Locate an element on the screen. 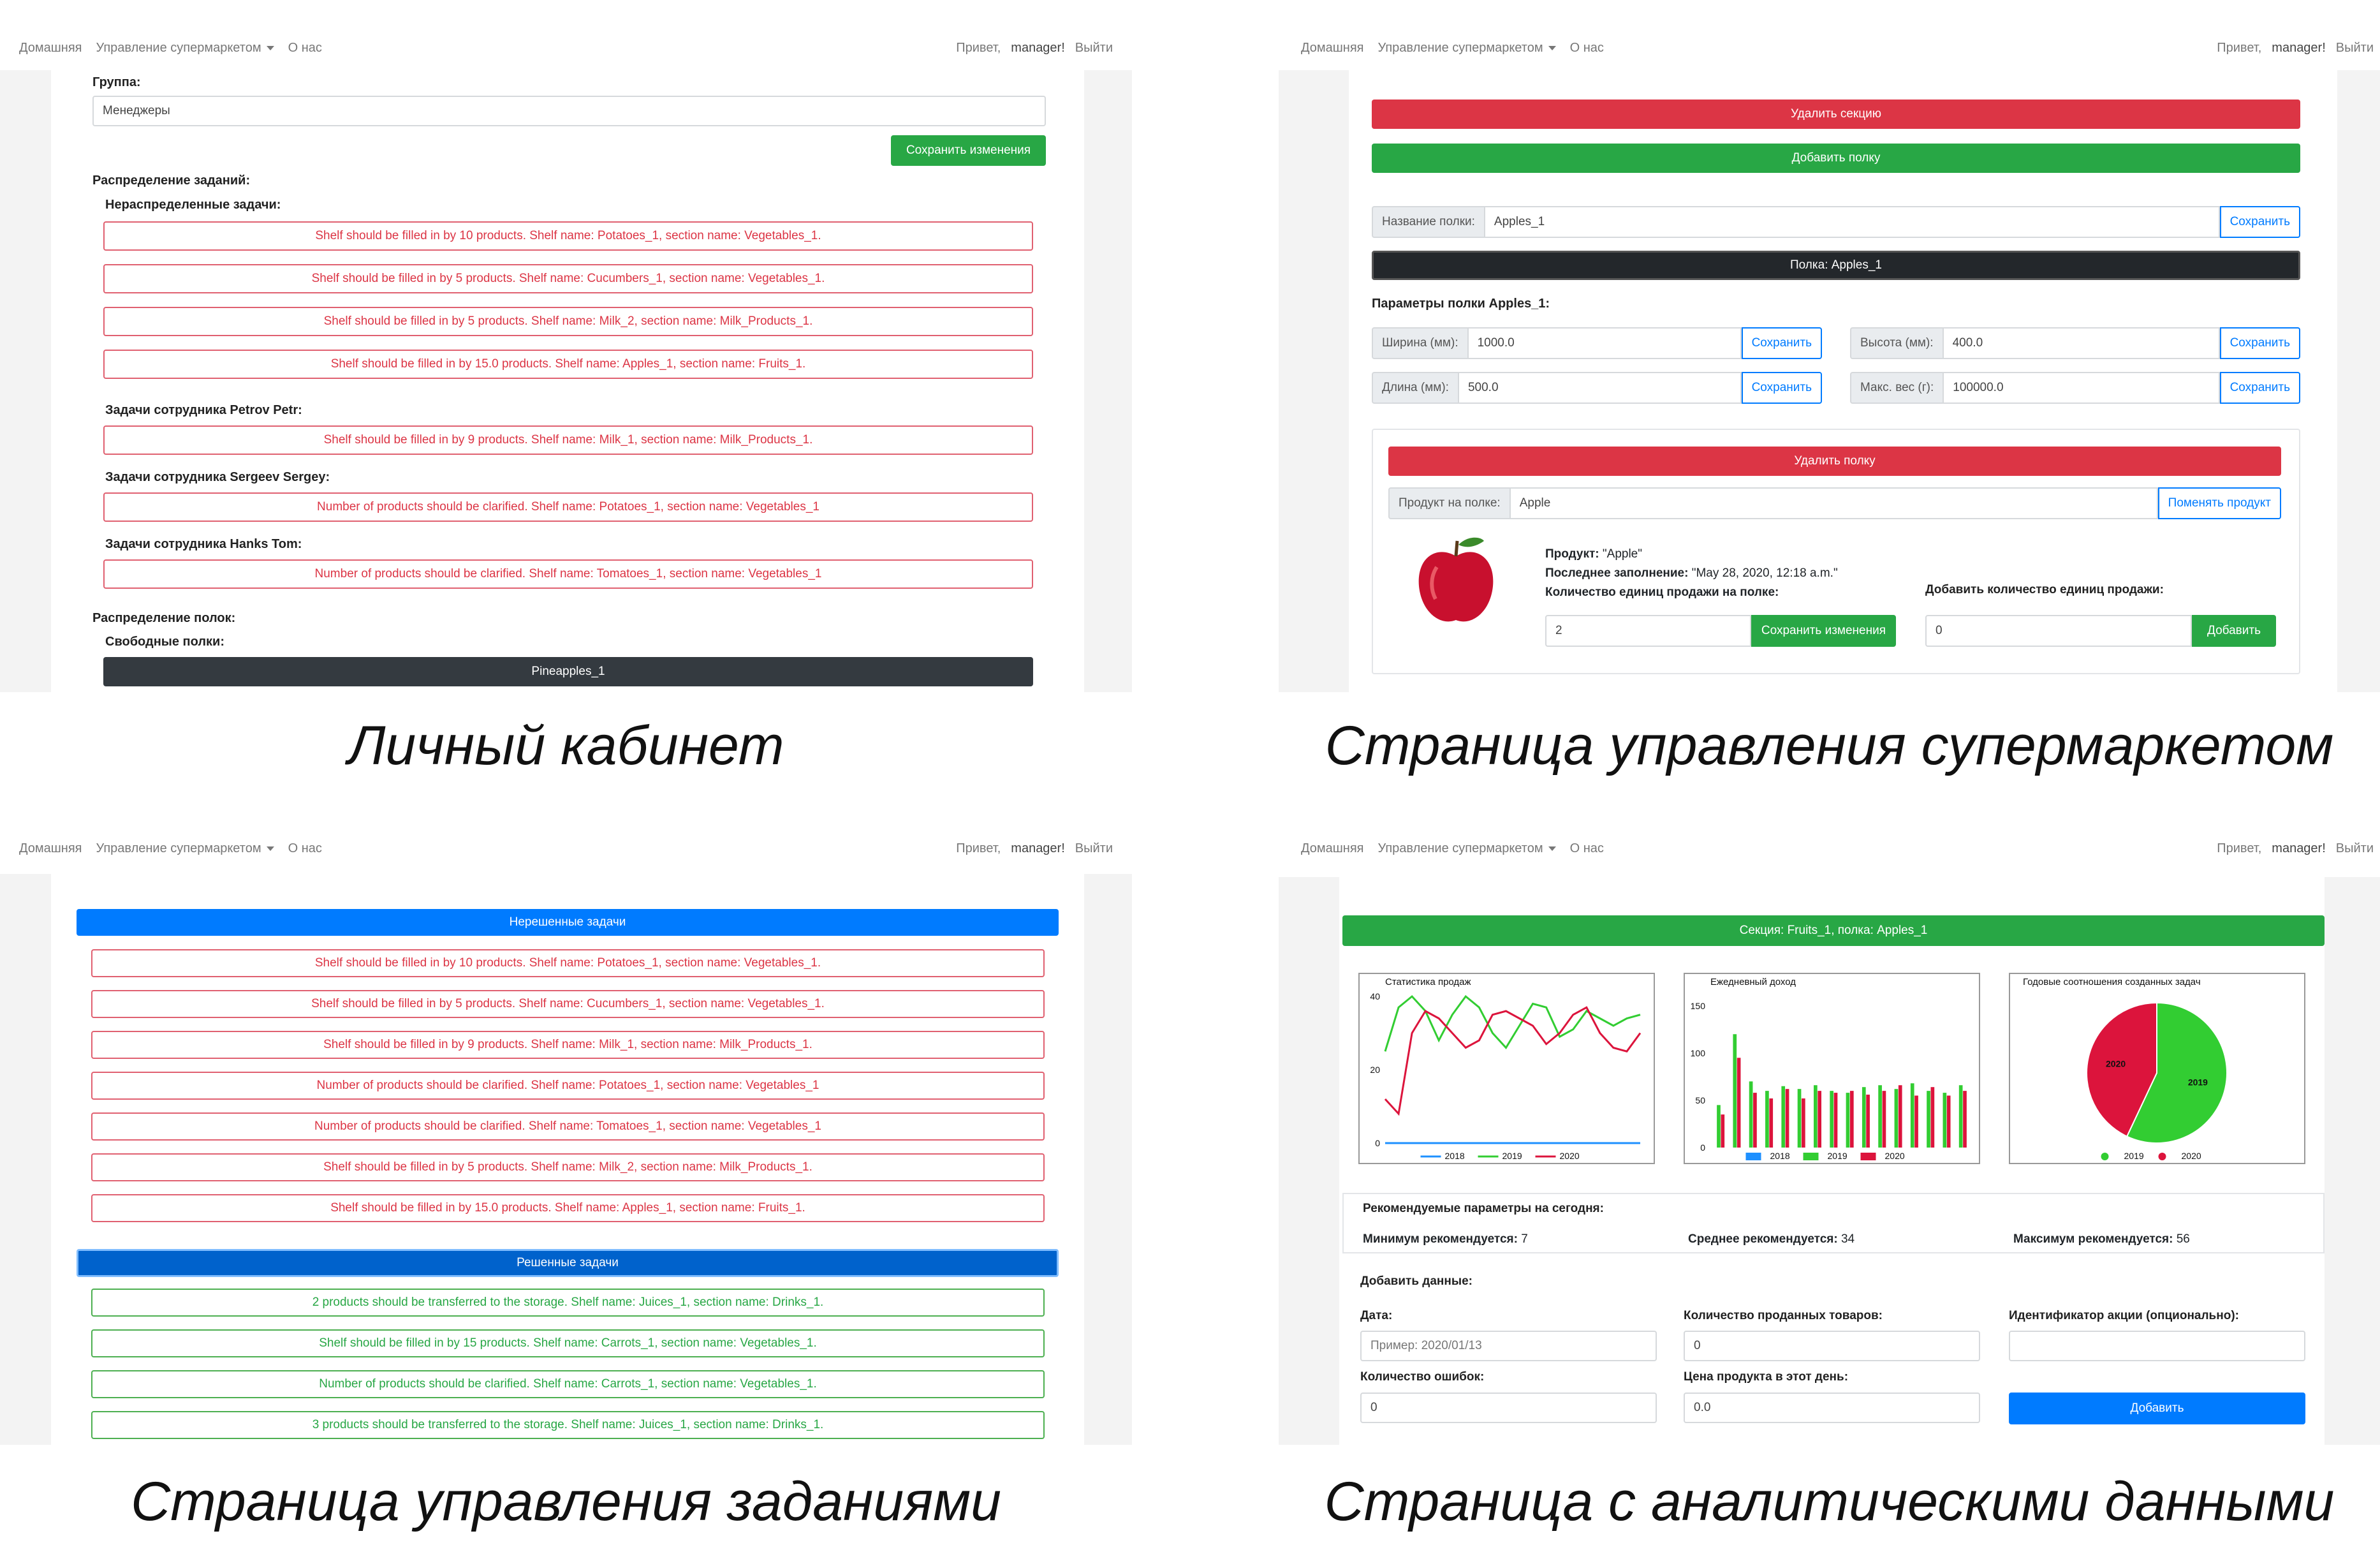 This screenshot has width=2380, height=1559. height-label: Высота (мм): is located at coordinates (1897, 343).